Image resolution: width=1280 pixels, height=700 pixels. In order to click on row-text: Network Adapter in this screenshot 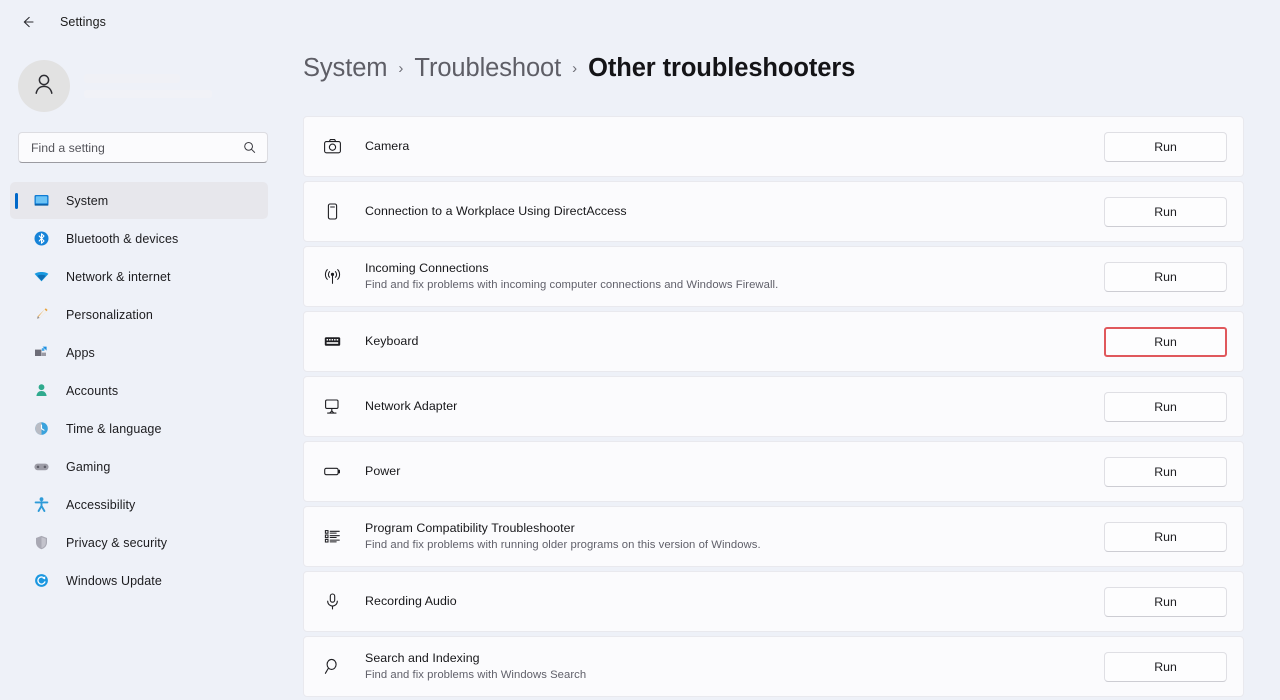, I will do `click(734, 406)`.